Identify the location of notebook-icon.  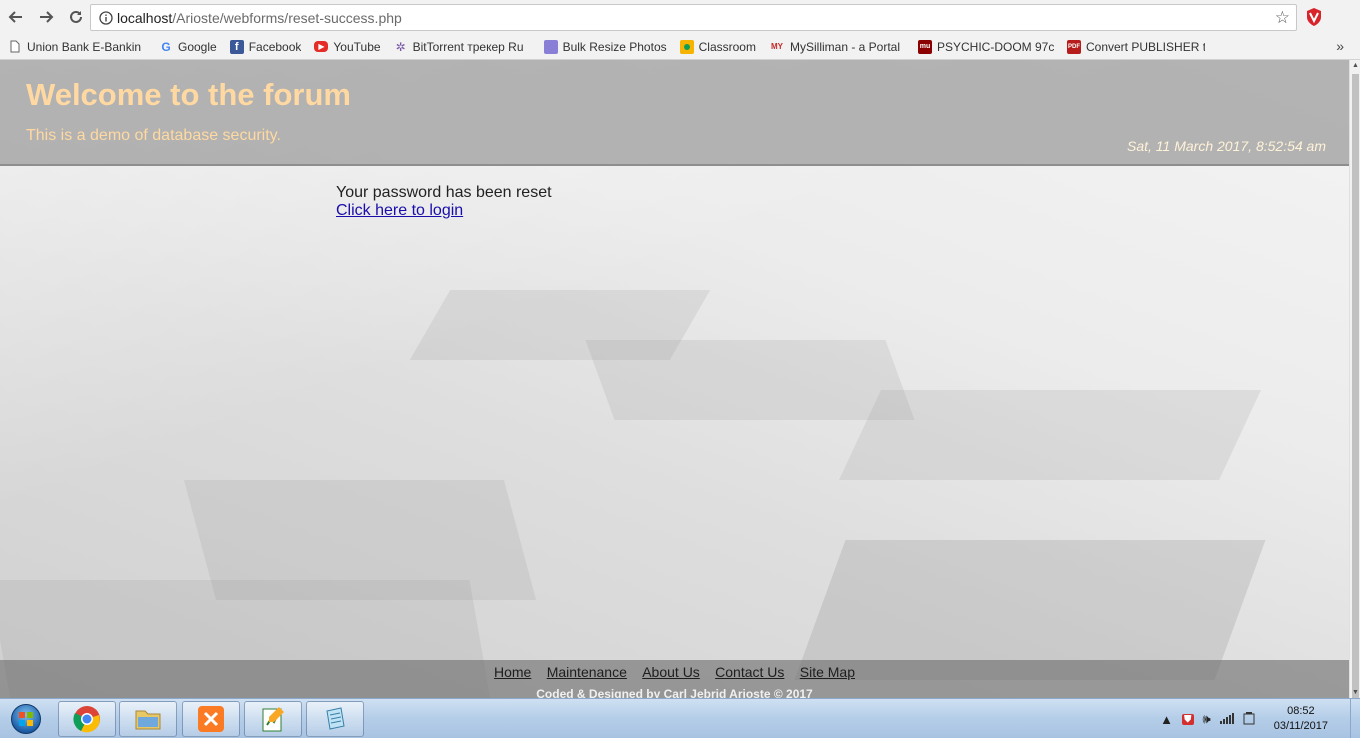
(335, 718).